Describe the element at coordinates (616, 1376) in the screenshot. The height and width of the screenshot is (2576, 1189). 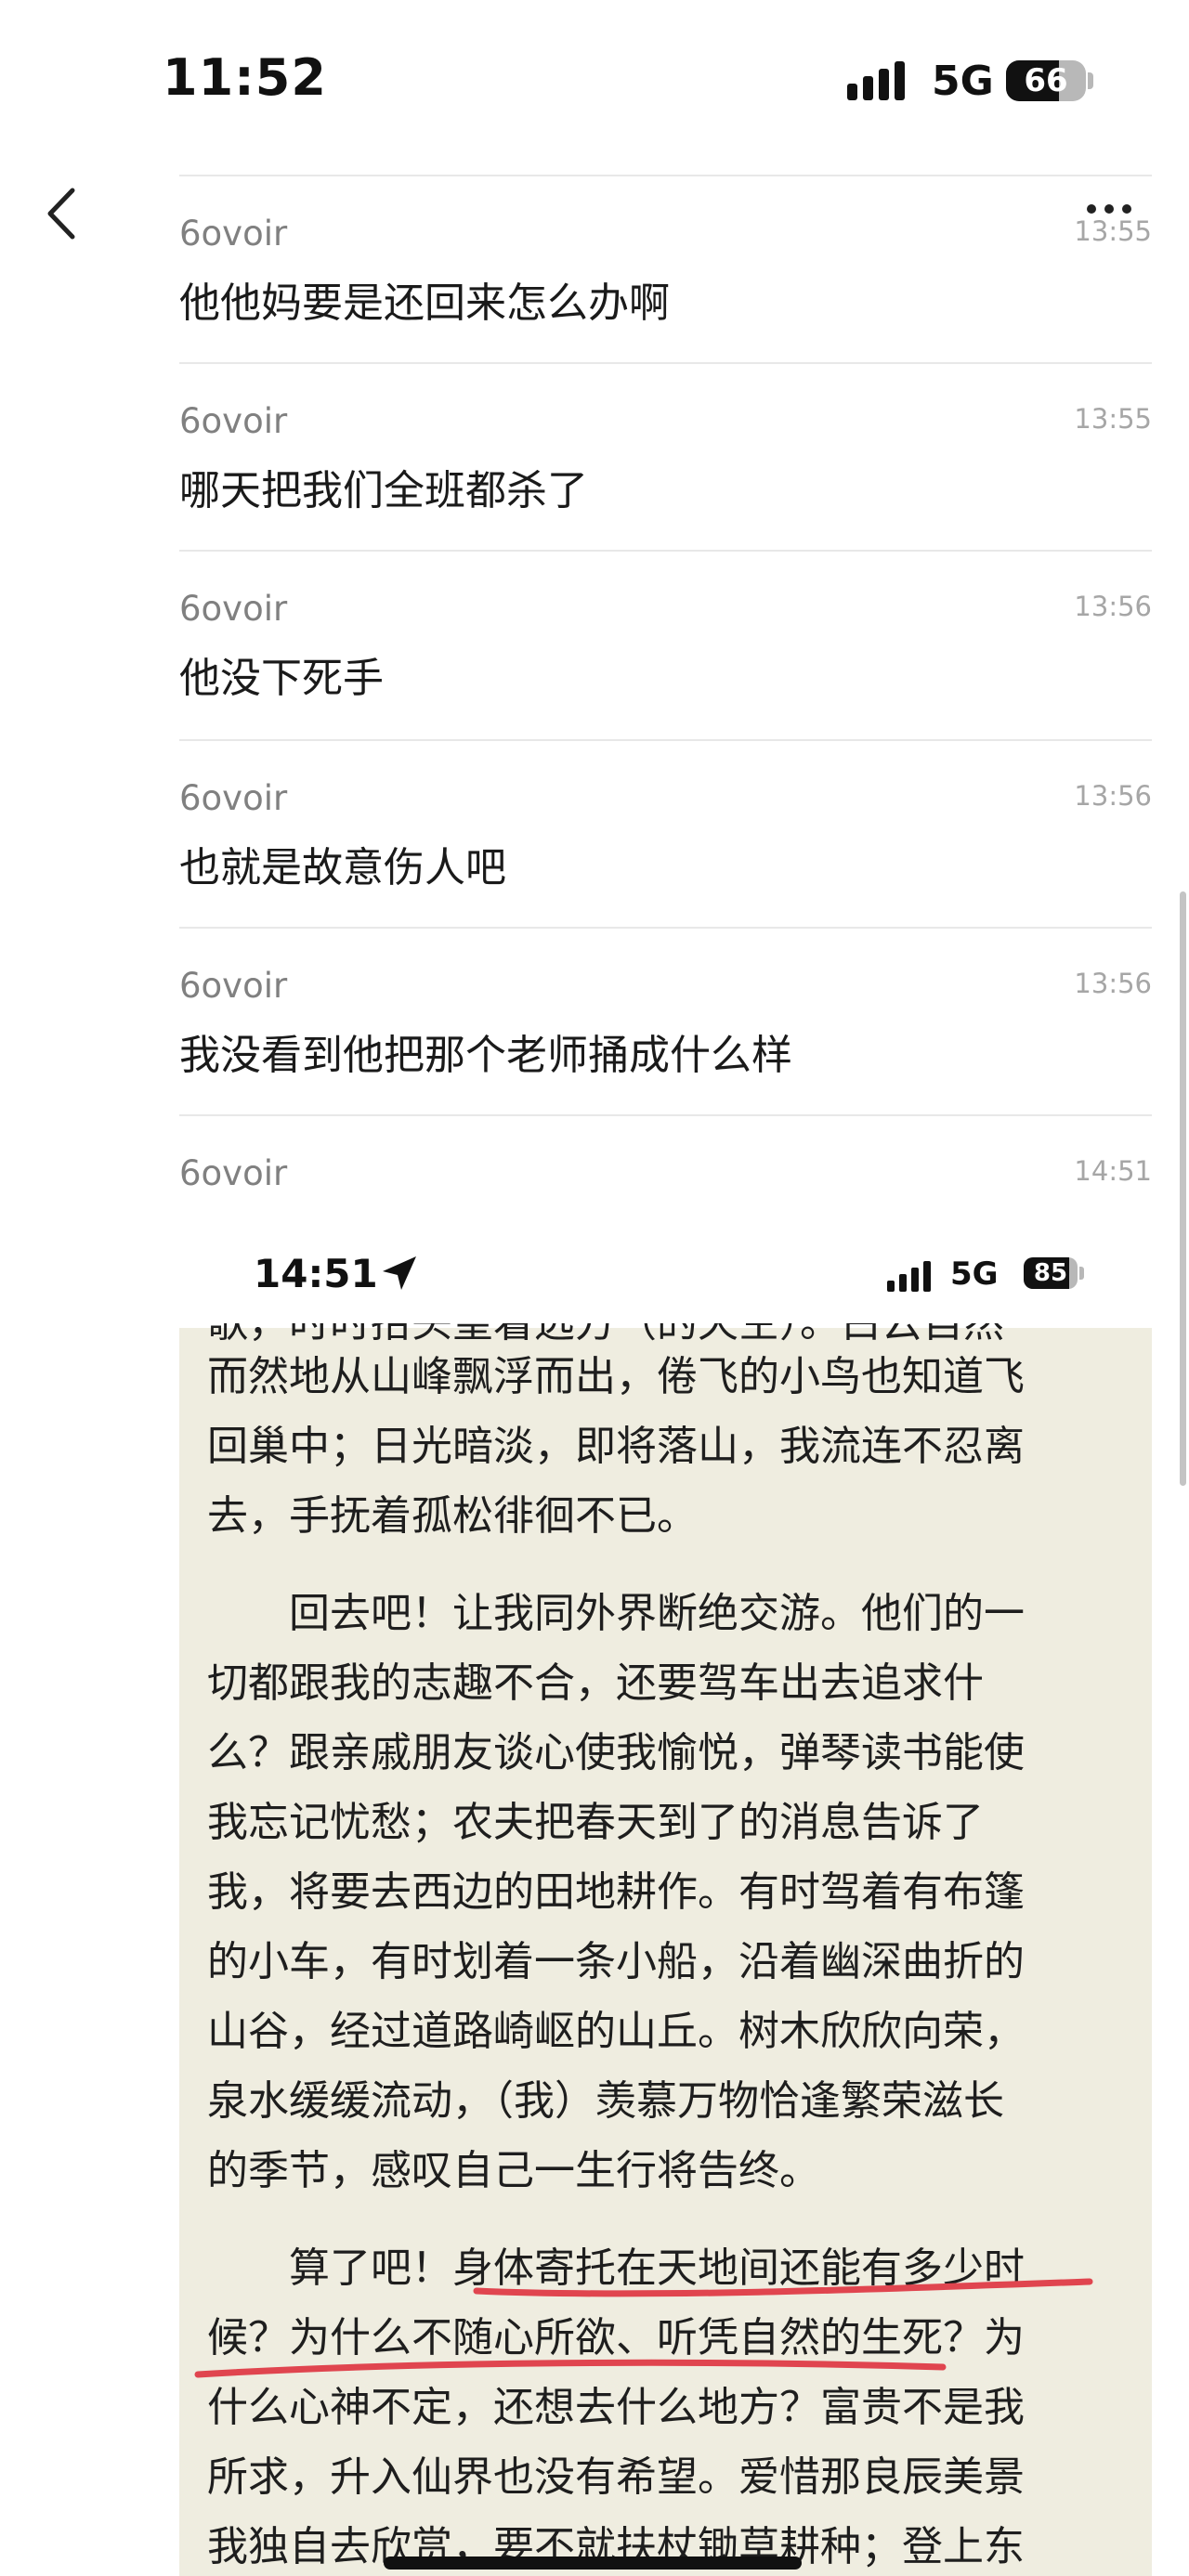
I see `reading-line: 而然地从山峰飘浮而出，倦飞的小鸟也知道飞` at that location.